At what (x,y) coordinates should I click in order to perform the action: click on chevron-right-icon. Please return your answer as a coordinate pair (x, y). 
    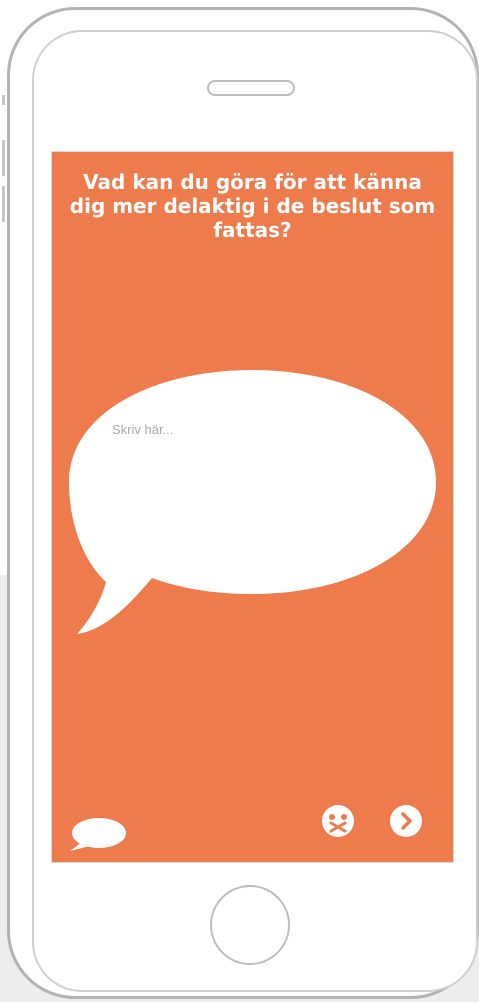
    Looking at the image, I should click on (406, 821).